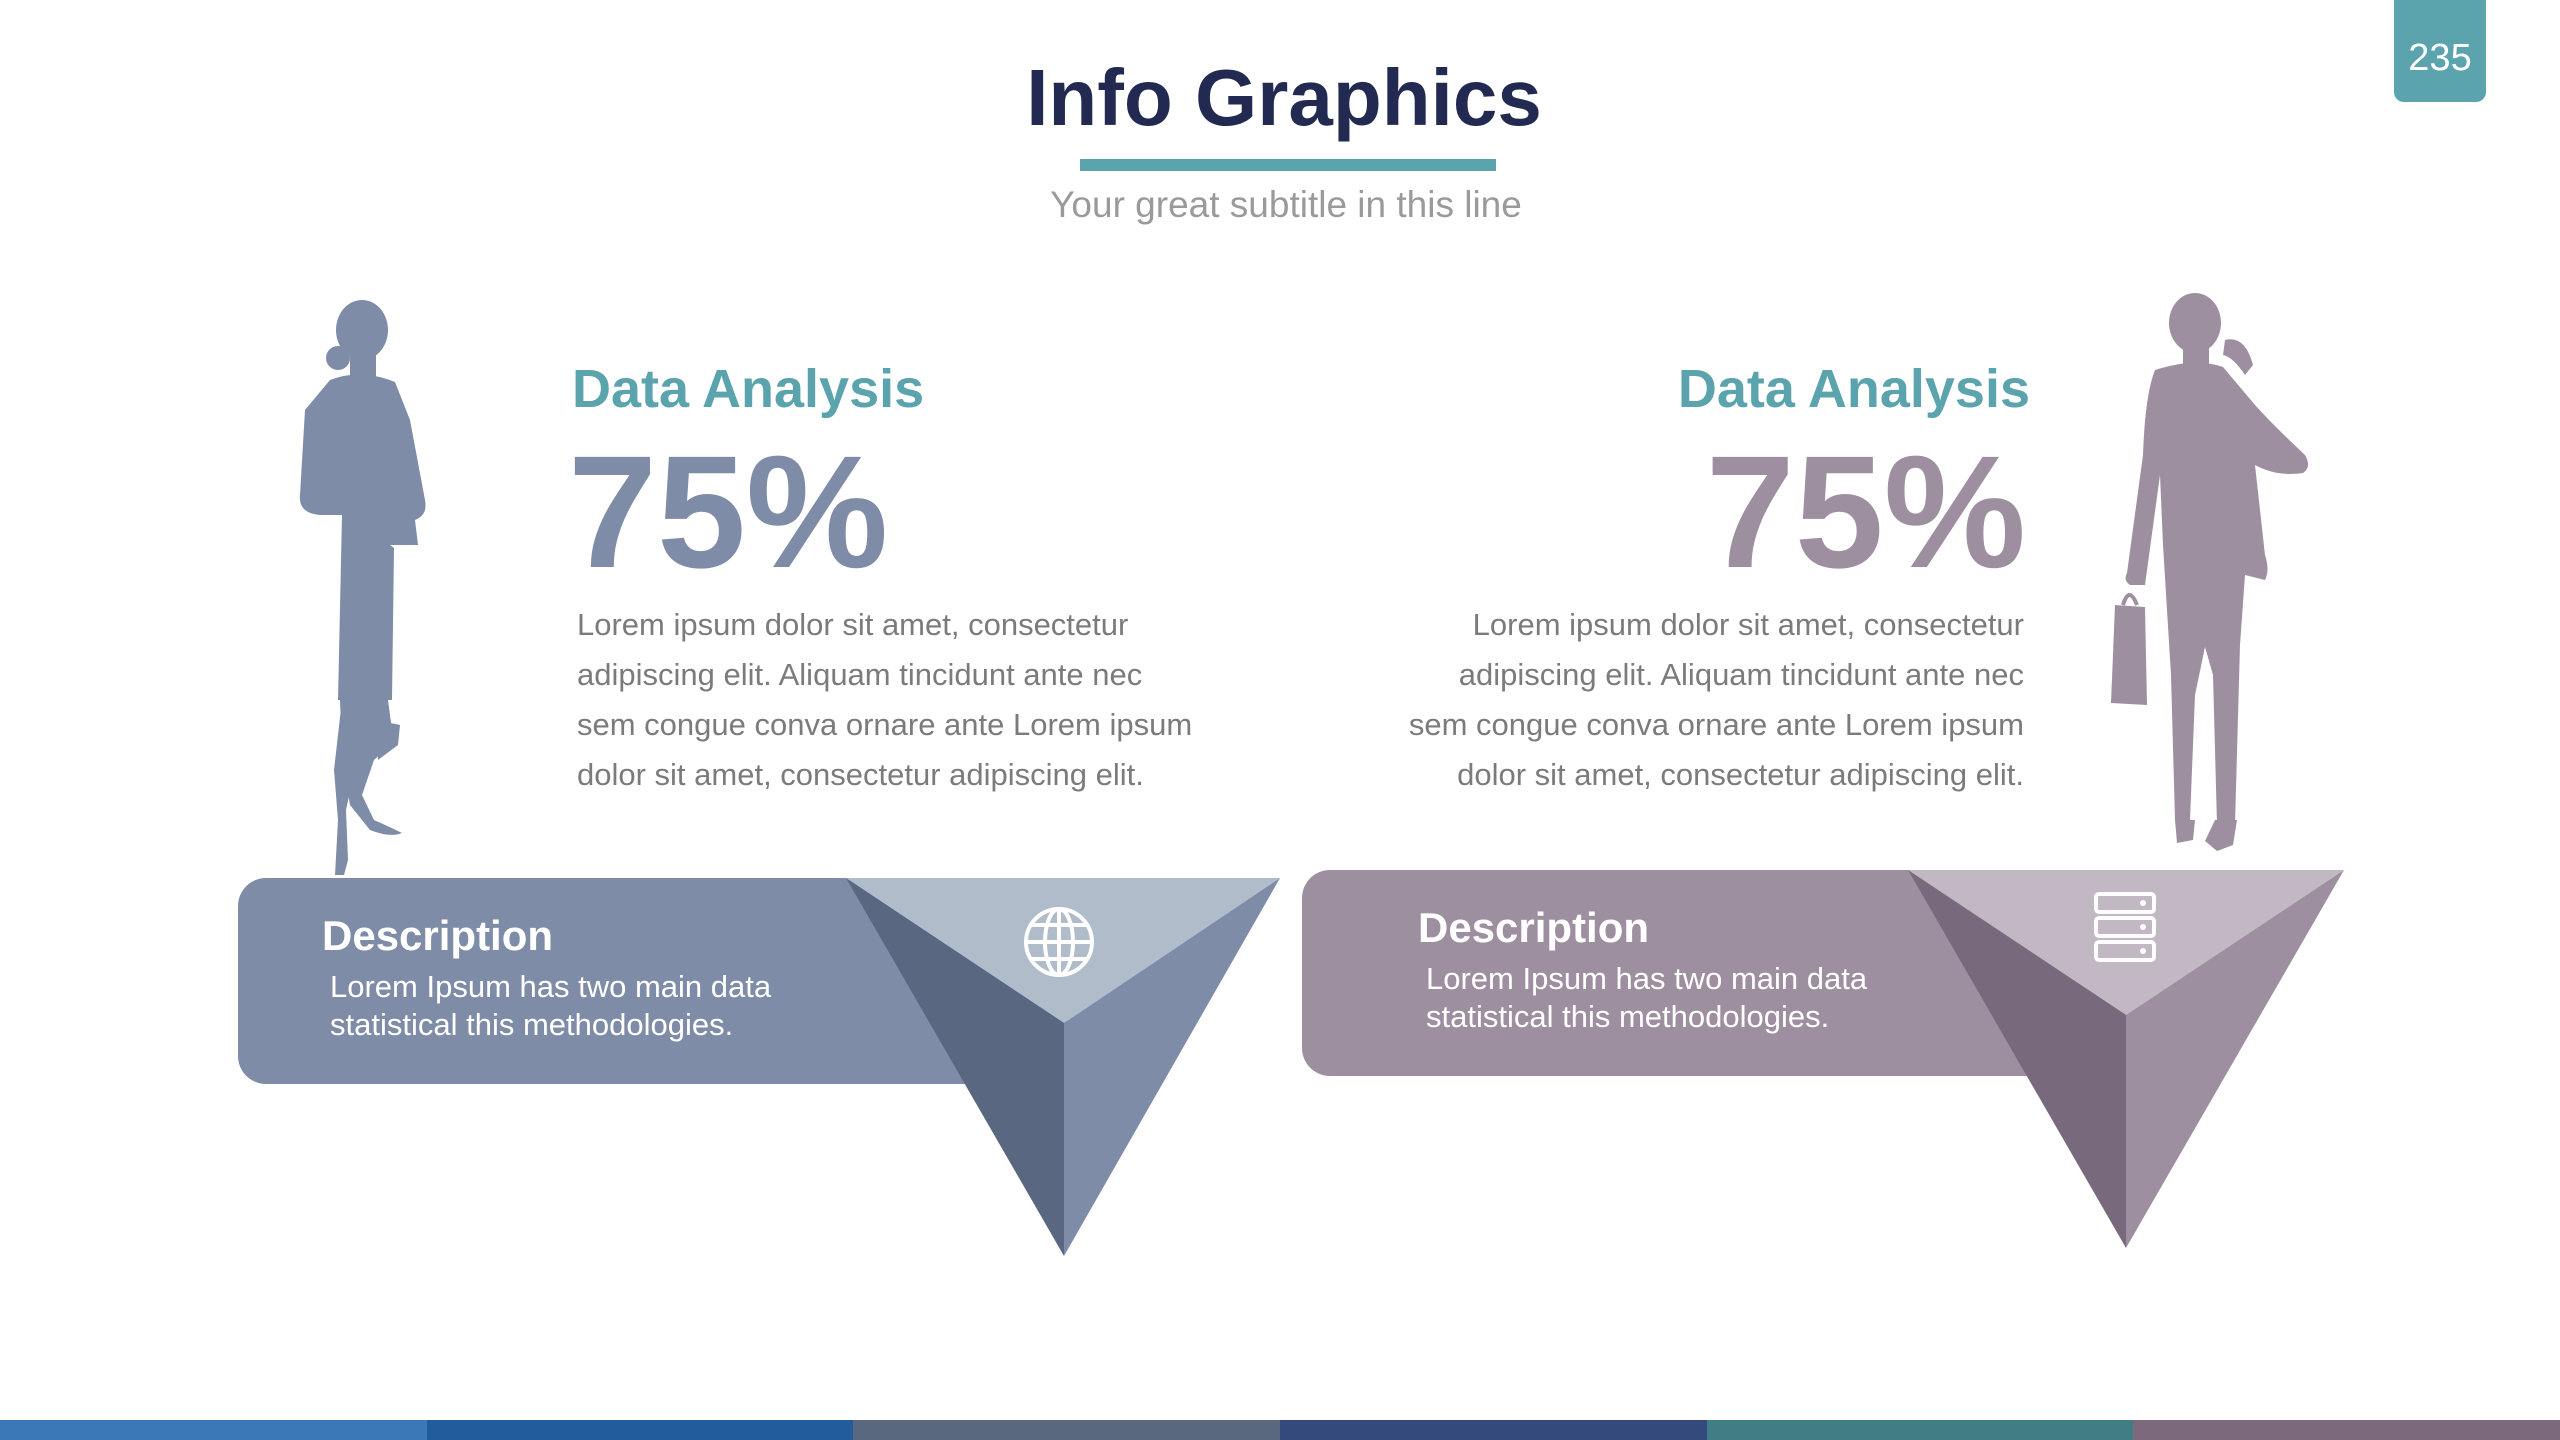 Image resolution: width=2560 pixels, height=1440 pixels. I want to click on left-percent: 75%, so click(728, 511).